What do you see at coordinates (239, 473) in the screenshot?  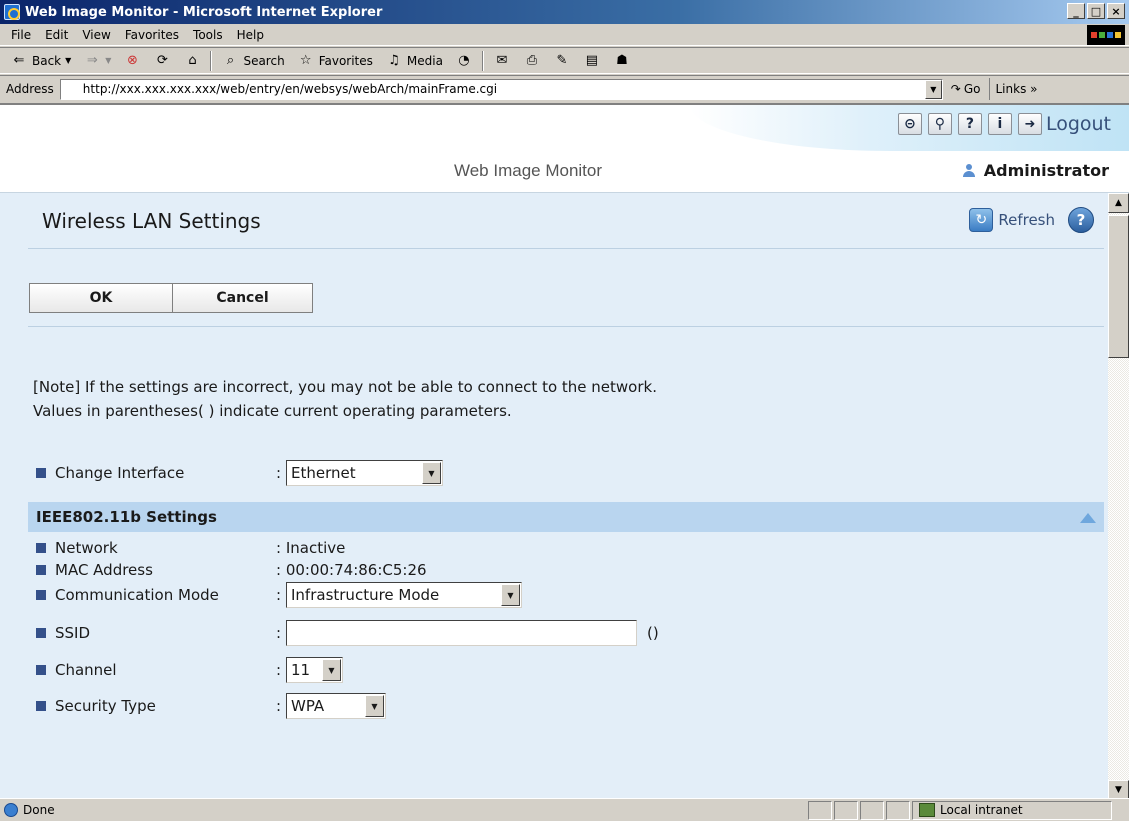 I see `change-interface-row: Change Interface : Ethernet ▼` at bounding box center [239, 473].